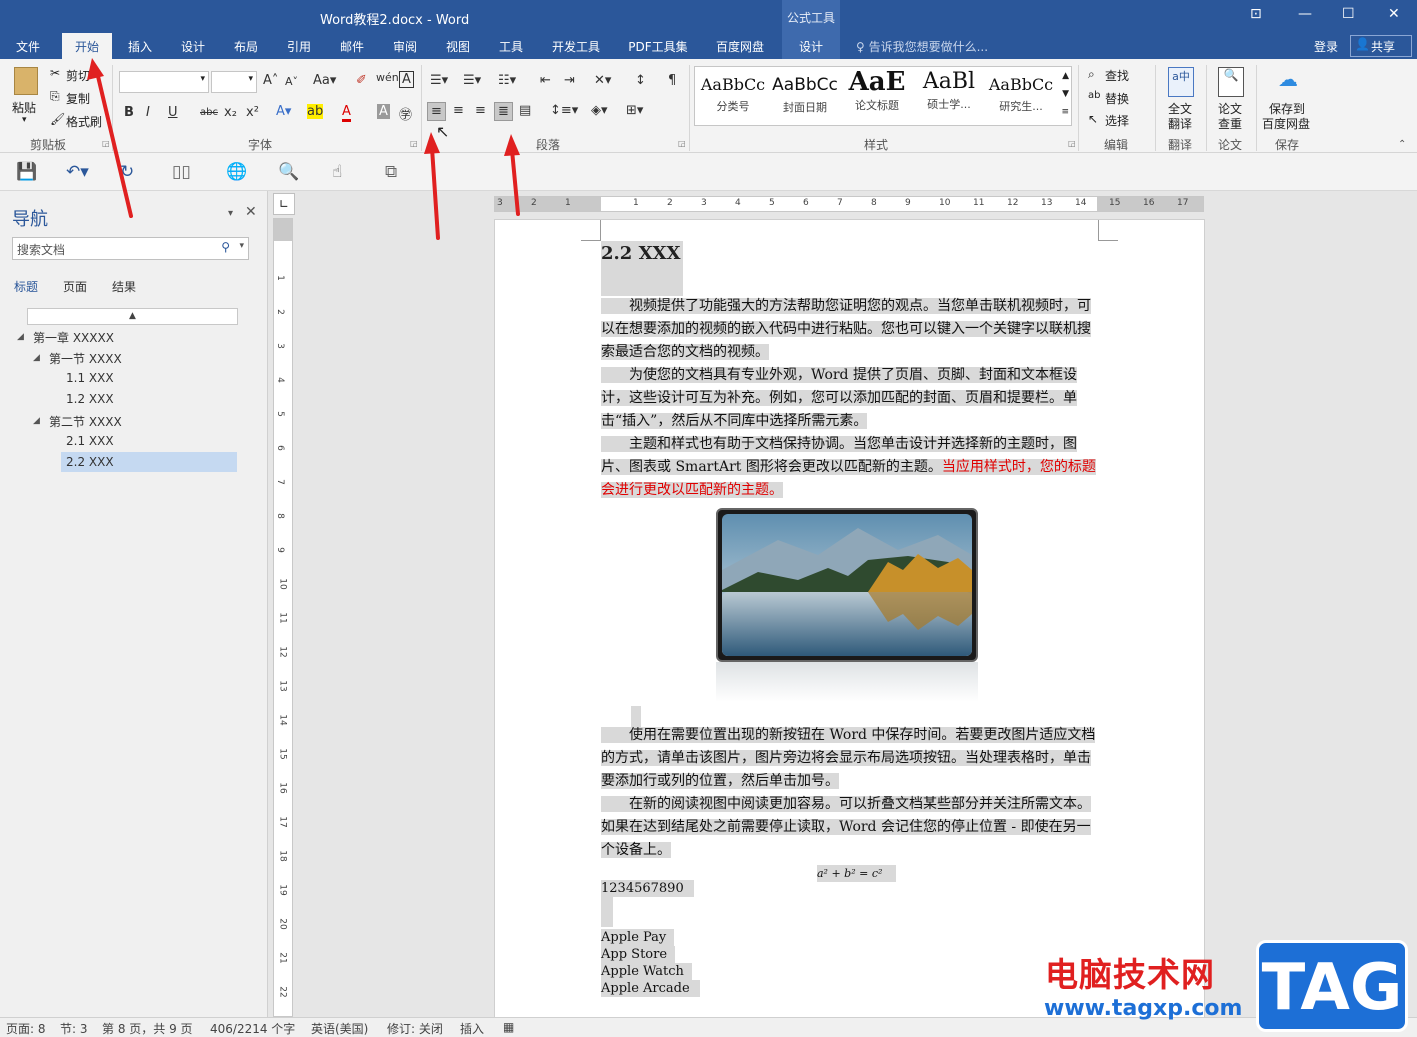  What do you see at coordinates (303, 149) in the screenshot?
I see `annotation-arrows` at bounding box center [303, 149].